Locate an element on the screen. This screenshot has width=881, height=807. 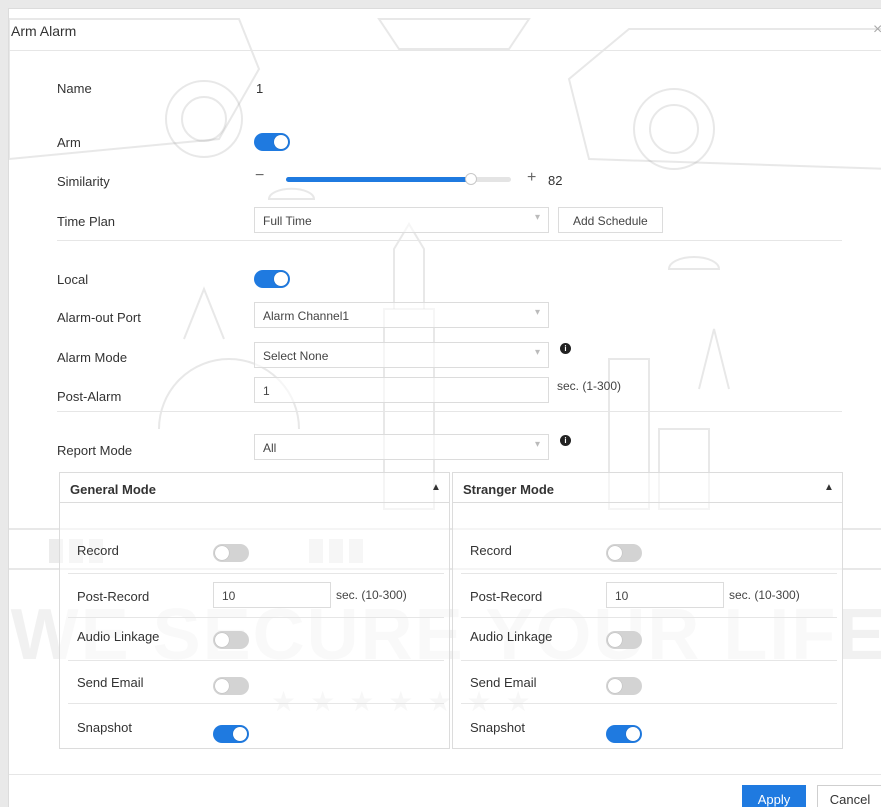
local-label: Local is located at coordinates (73, 279).